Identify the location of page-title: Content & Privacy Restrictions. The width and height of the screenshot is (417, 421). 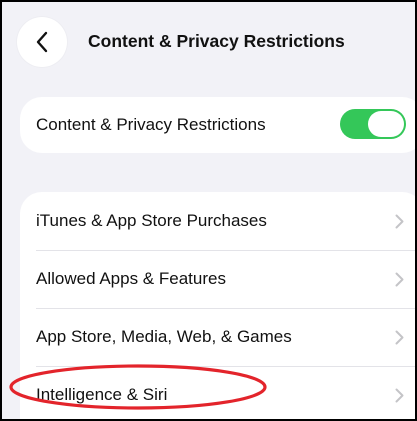
(216, 41).